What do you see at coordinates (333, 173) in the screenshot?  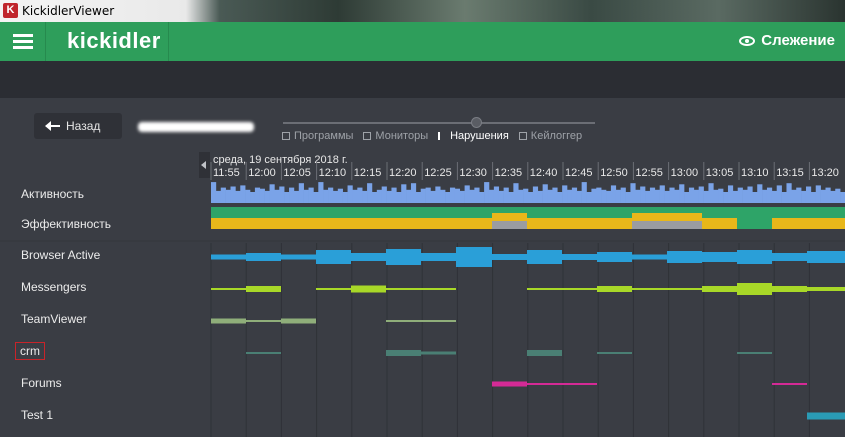 I see `time-label: 12:10` at bounding box center [333, 173].